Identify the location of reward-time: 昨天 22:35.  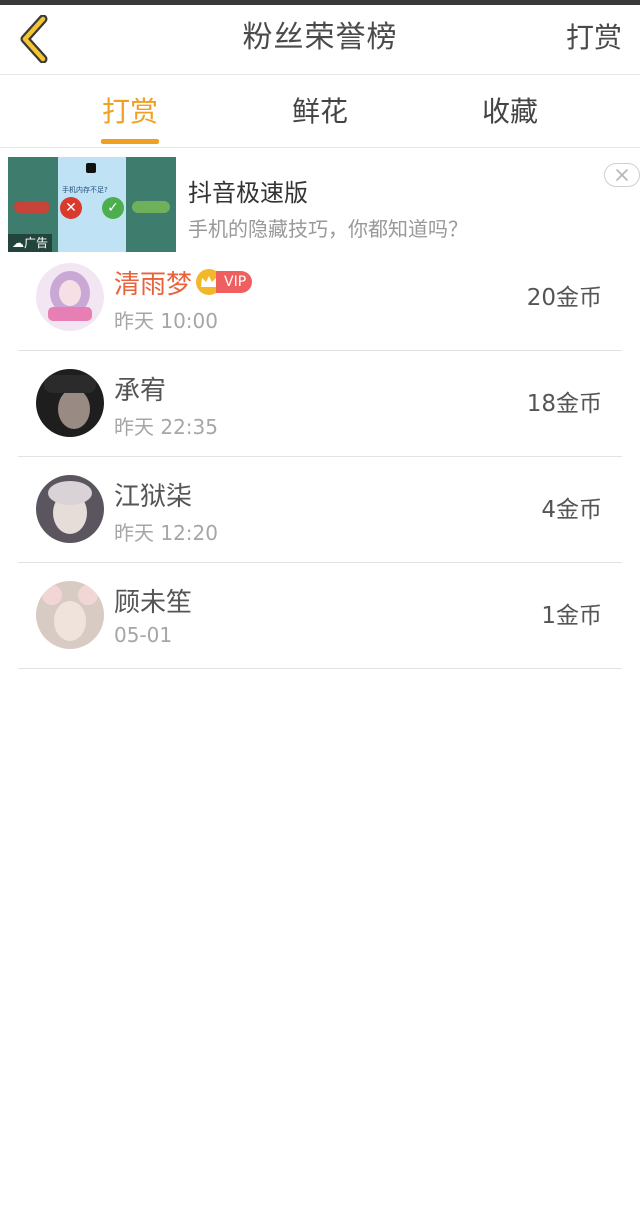
(166, 427).